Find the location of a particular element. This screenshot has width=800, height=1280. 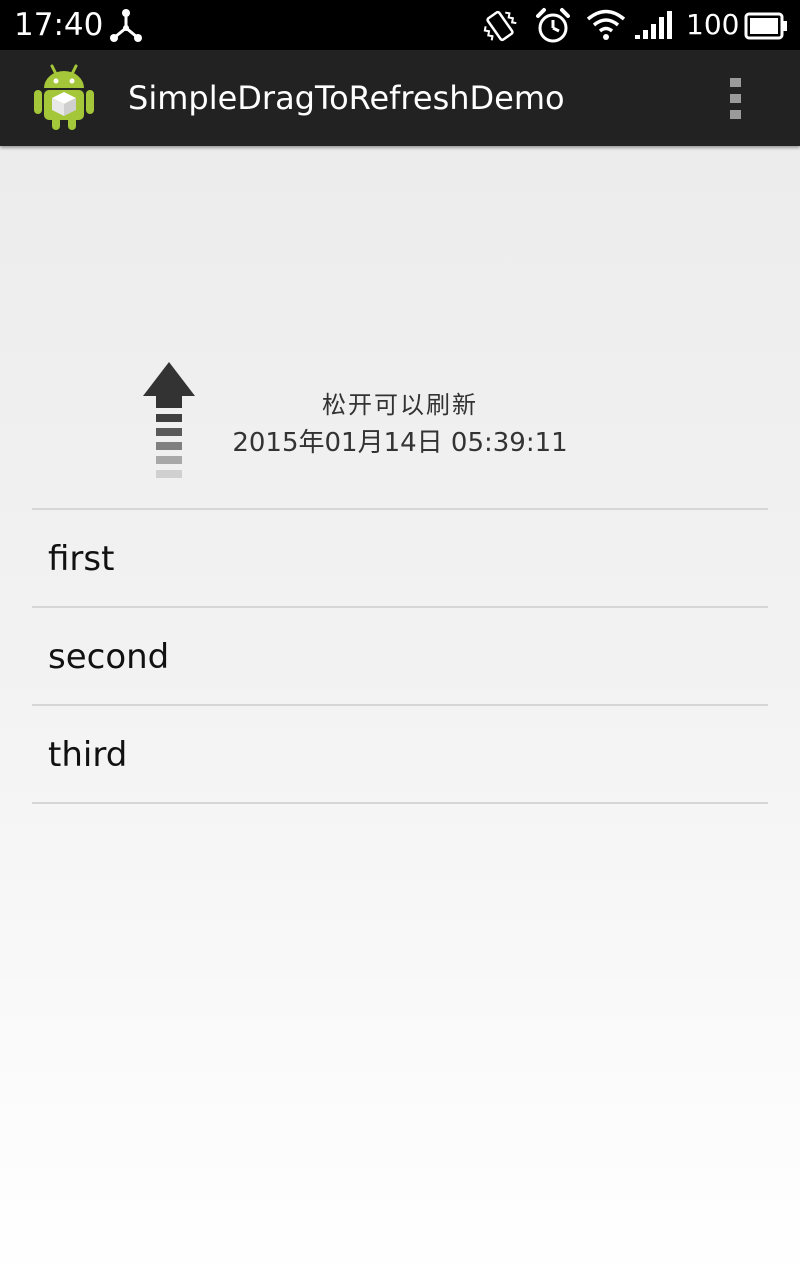

signal-icon is located at coordinates (654, 27).